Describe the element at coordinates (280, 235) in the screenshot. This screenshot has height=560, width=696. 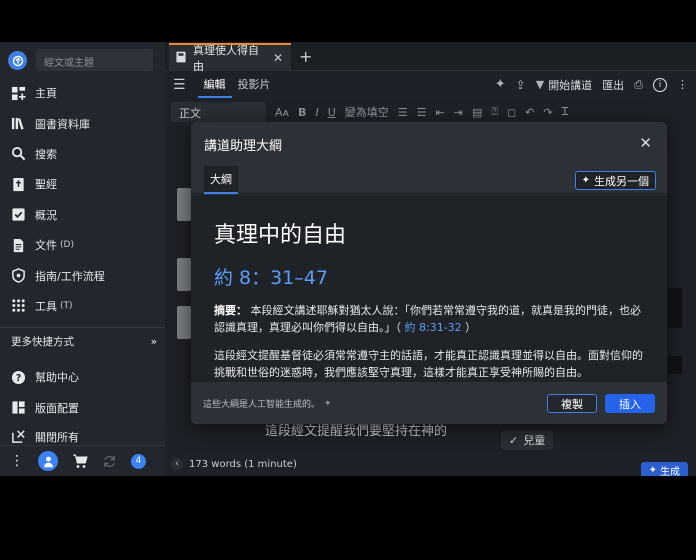
I see `outline-title: 真理中的自由` at that location.